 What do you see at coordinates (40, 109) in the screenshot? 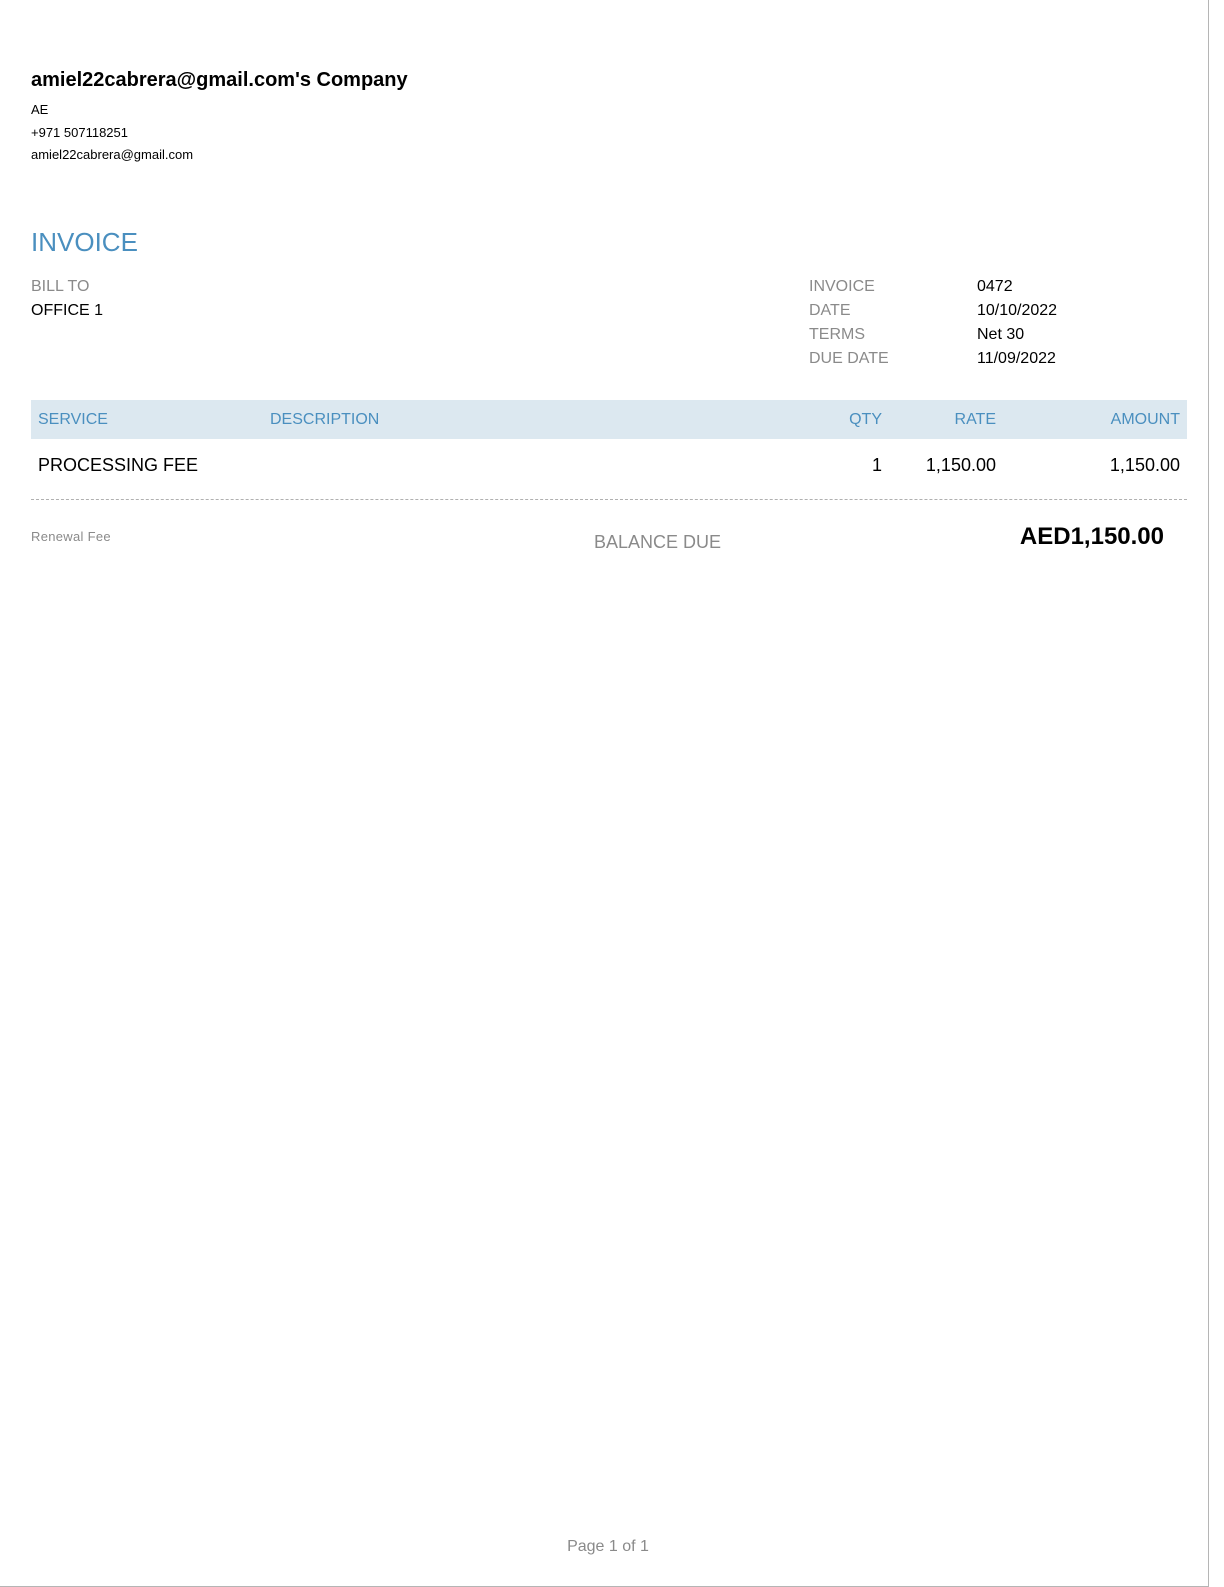
I see `company-country: AE` at bounding box center [40, 109].